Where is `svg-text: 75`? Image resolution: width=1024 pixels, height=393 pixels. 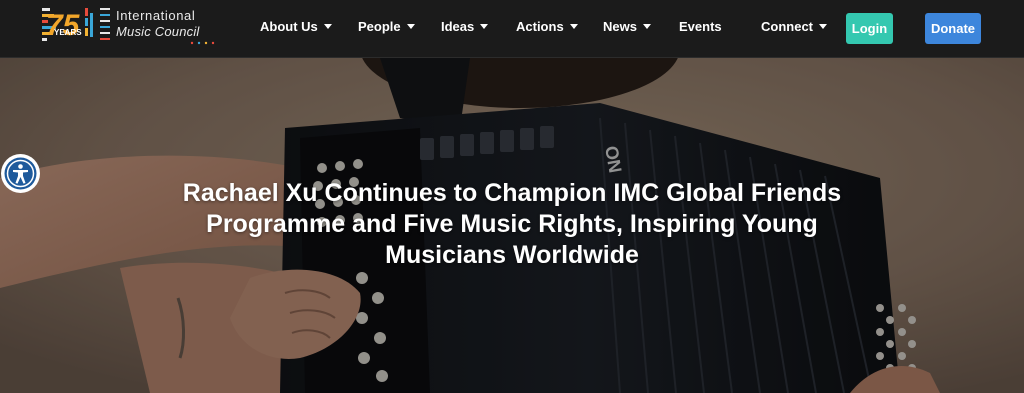 svg-text: 75 is located at coordinates (63, 25).